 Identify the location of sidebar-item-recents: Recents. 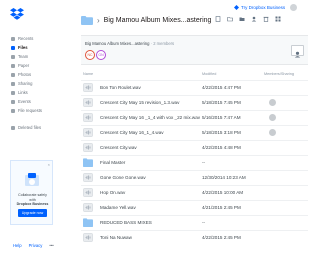
(22, 38).